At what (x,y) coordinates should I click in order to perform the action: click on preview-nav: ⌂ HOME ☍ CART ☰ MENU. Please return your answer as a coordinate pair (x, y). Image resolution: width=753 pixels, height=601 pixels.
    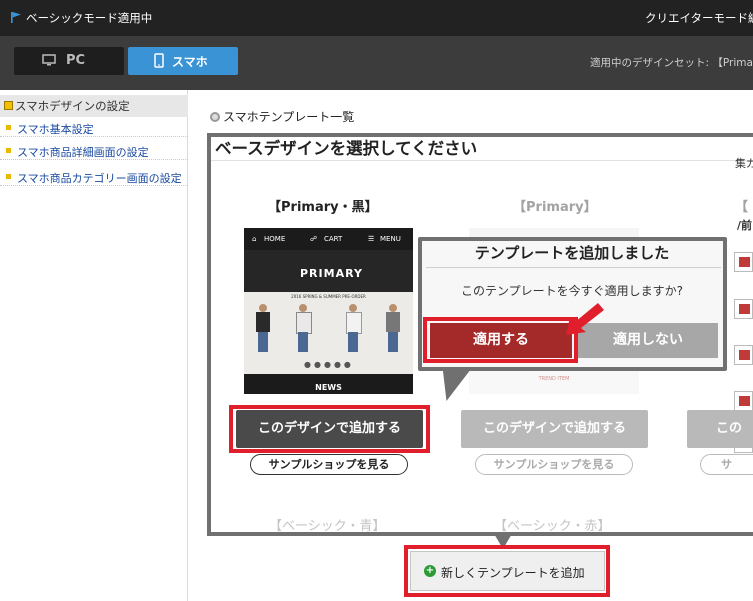
    Looking at the image, I should click on (328, 239).